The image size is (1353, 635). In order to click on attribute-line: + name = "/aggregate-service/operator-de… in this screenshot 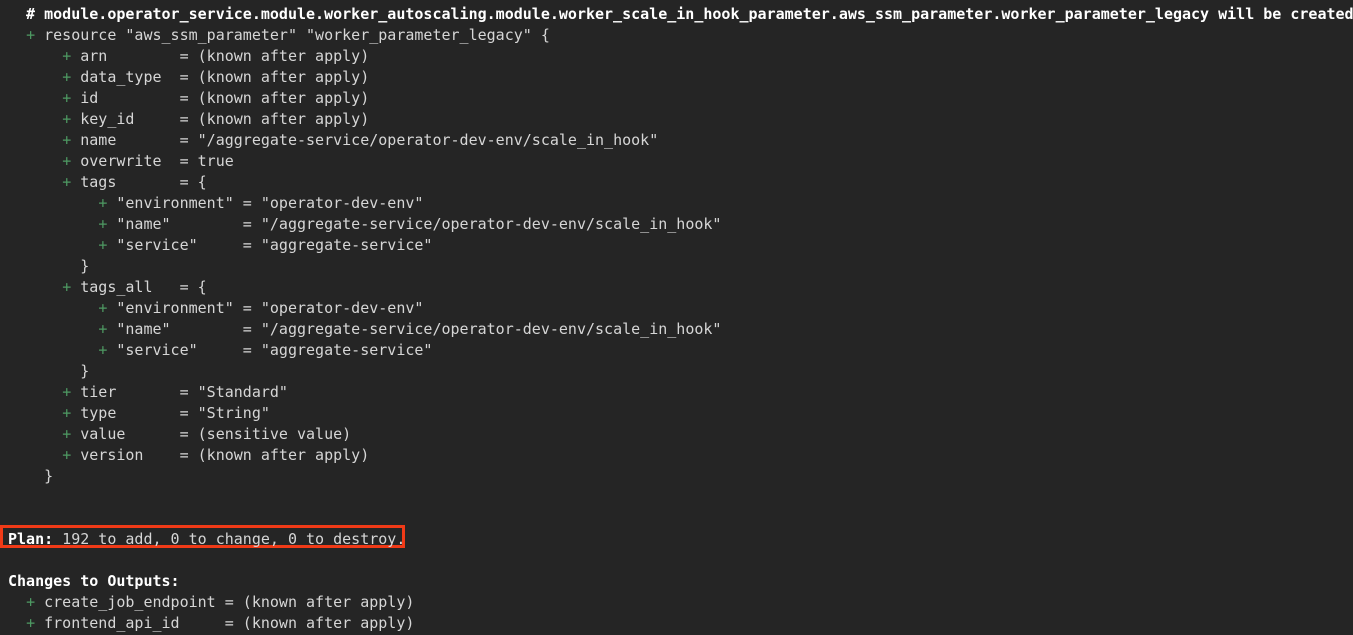, I will do `click(676, 140)`.